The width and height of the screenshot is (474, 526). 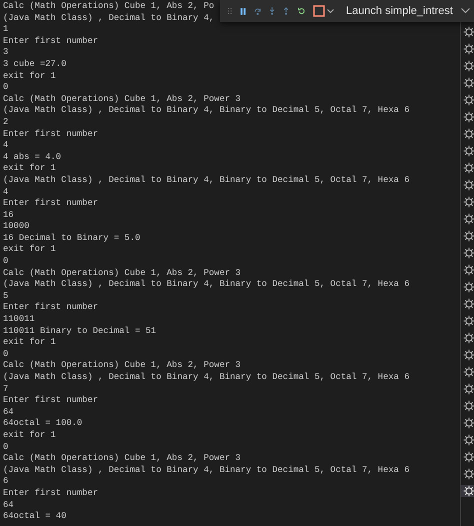 What do you see at coordinates (16, 227) in the screenshot?
I see `terminal-line: 10000` at bounding box center [16, 227].